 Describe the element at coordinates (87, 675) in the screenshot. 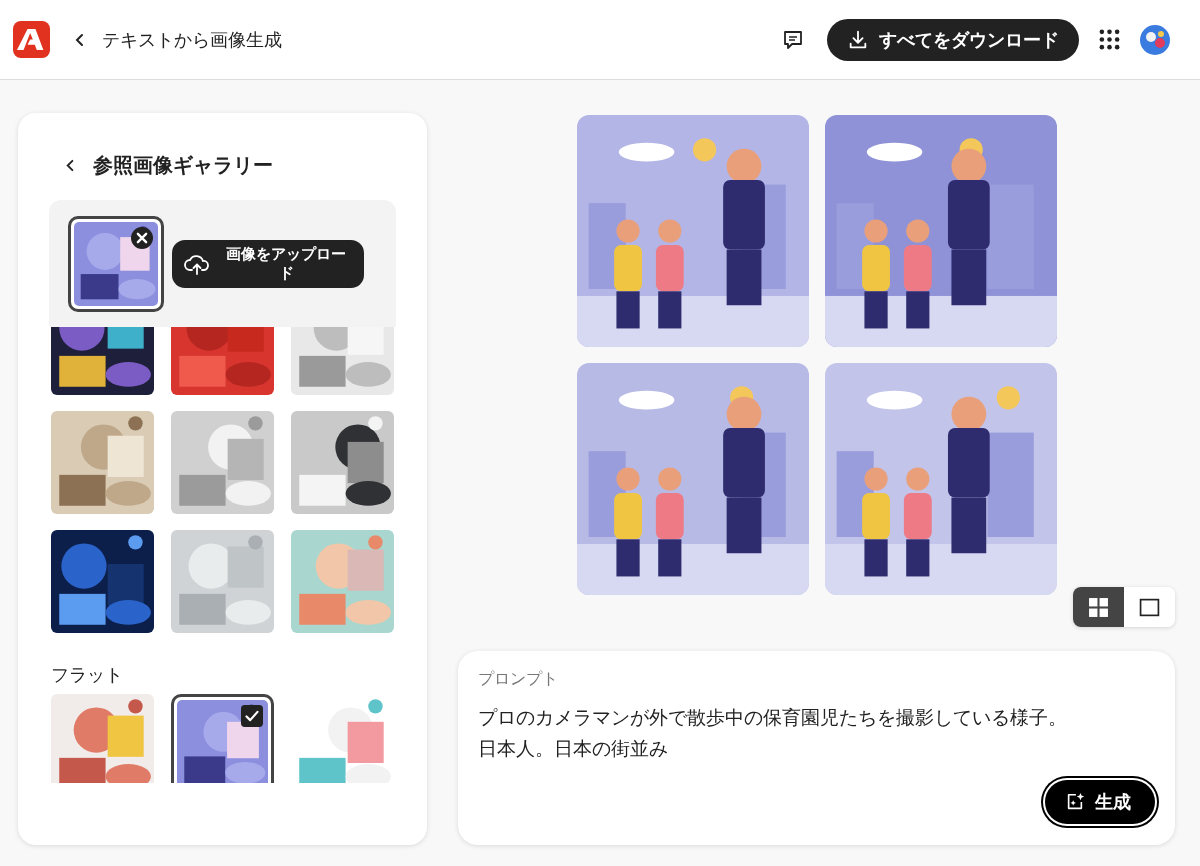

I see `section-title: フラット` at that location.